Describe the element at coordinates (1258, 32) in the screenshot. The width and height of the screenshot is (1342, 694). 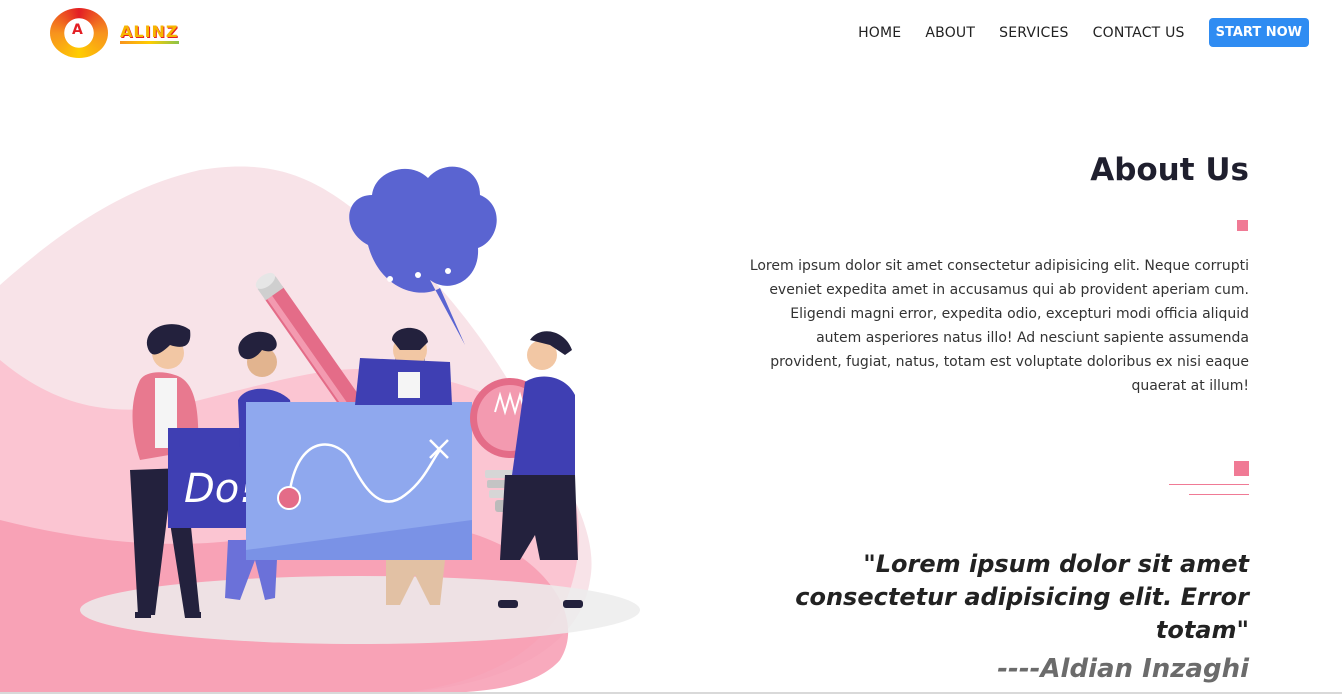
I see `start-now-button: START NOW` at that location.